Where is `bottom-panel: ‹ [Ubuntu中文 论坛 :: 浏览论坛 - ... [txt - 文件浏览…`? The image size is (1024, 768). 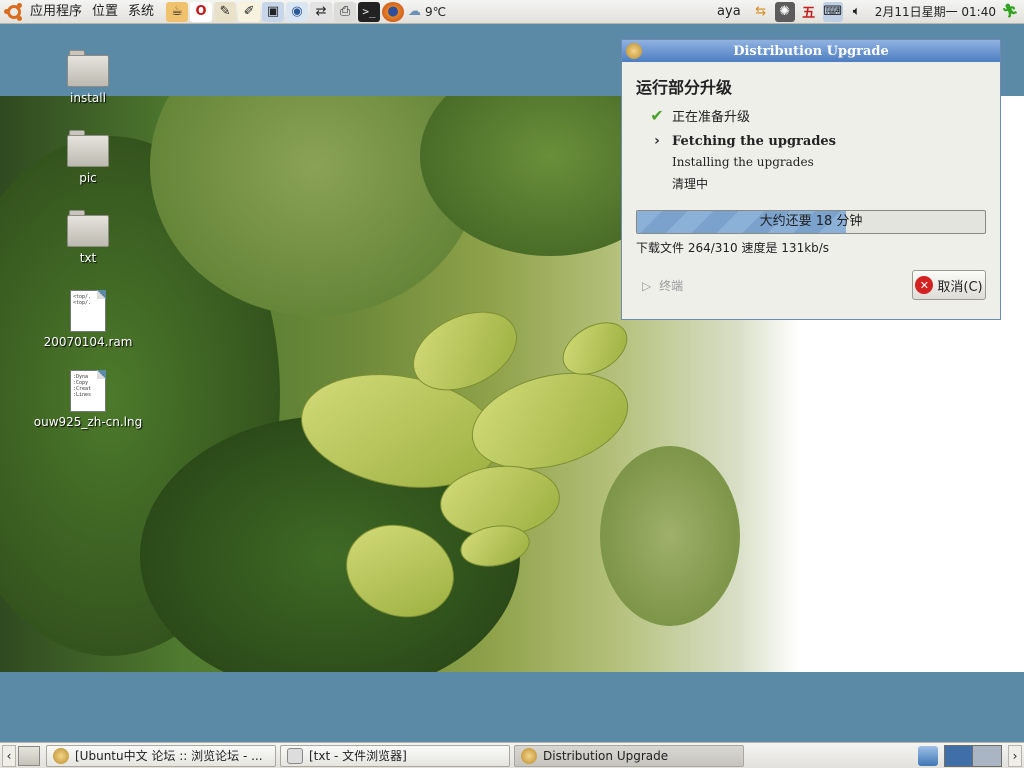
bottom-panel: ‹ [Ubuntu中文 论坛 :: 浏览论坛 - ... [txt - 文件浏览… is located at coordinates (512, 755).